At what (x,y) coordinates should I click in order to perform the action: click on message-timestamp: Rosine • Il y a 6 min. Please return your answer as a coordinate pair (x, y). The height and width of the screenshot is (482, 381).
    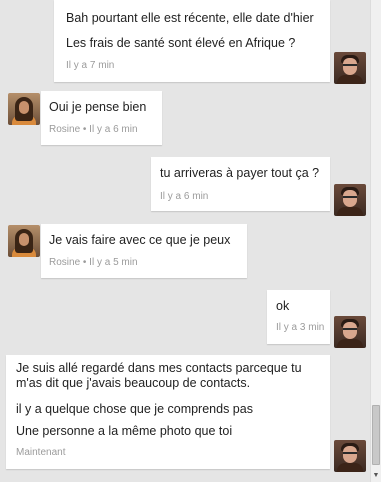
    Looking at the image, I should click on (93, 129).